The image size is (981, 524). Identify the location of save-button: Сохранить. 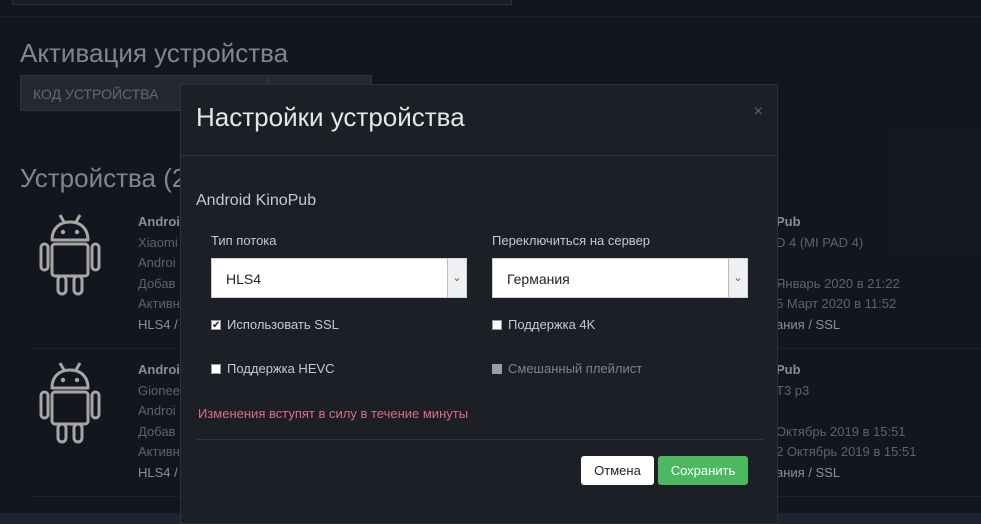
(703, 470).